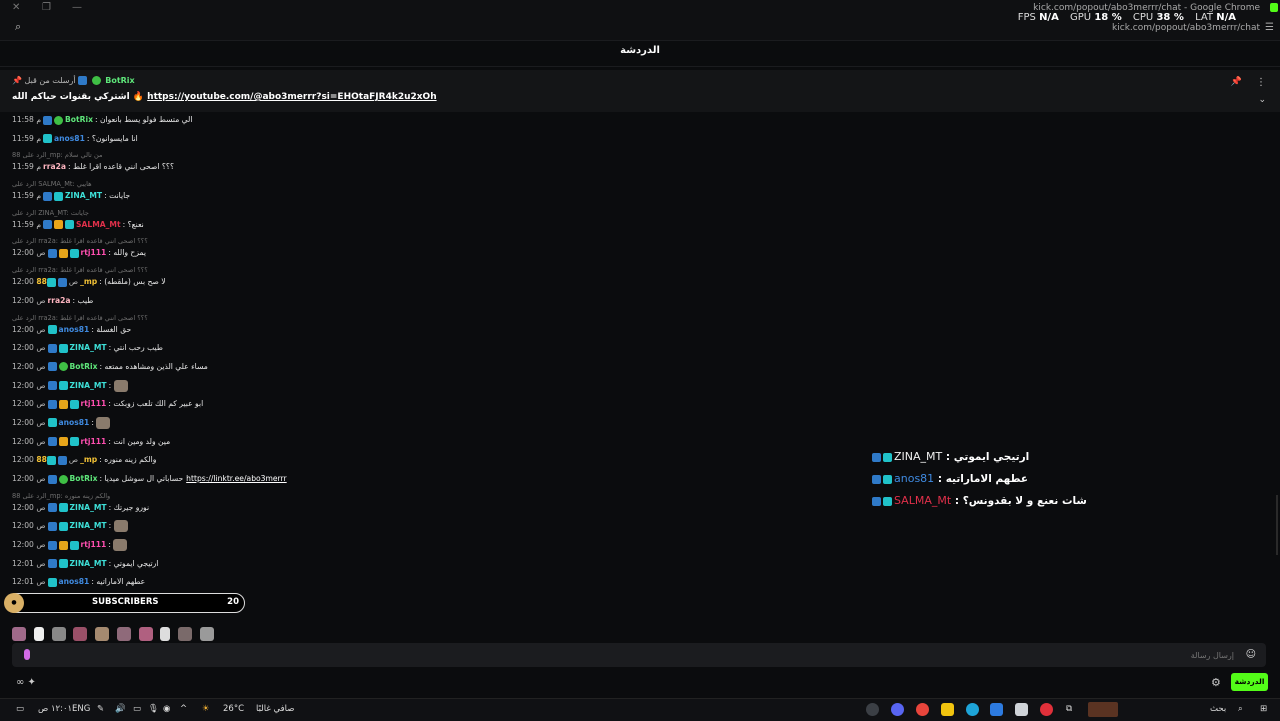 The width and height of the screenshot is (1280, 721). Describe the element at coordinates (55, 709) in the screenshot. I see `taskbar-clock: ١٢:٠١ ص` at that location.